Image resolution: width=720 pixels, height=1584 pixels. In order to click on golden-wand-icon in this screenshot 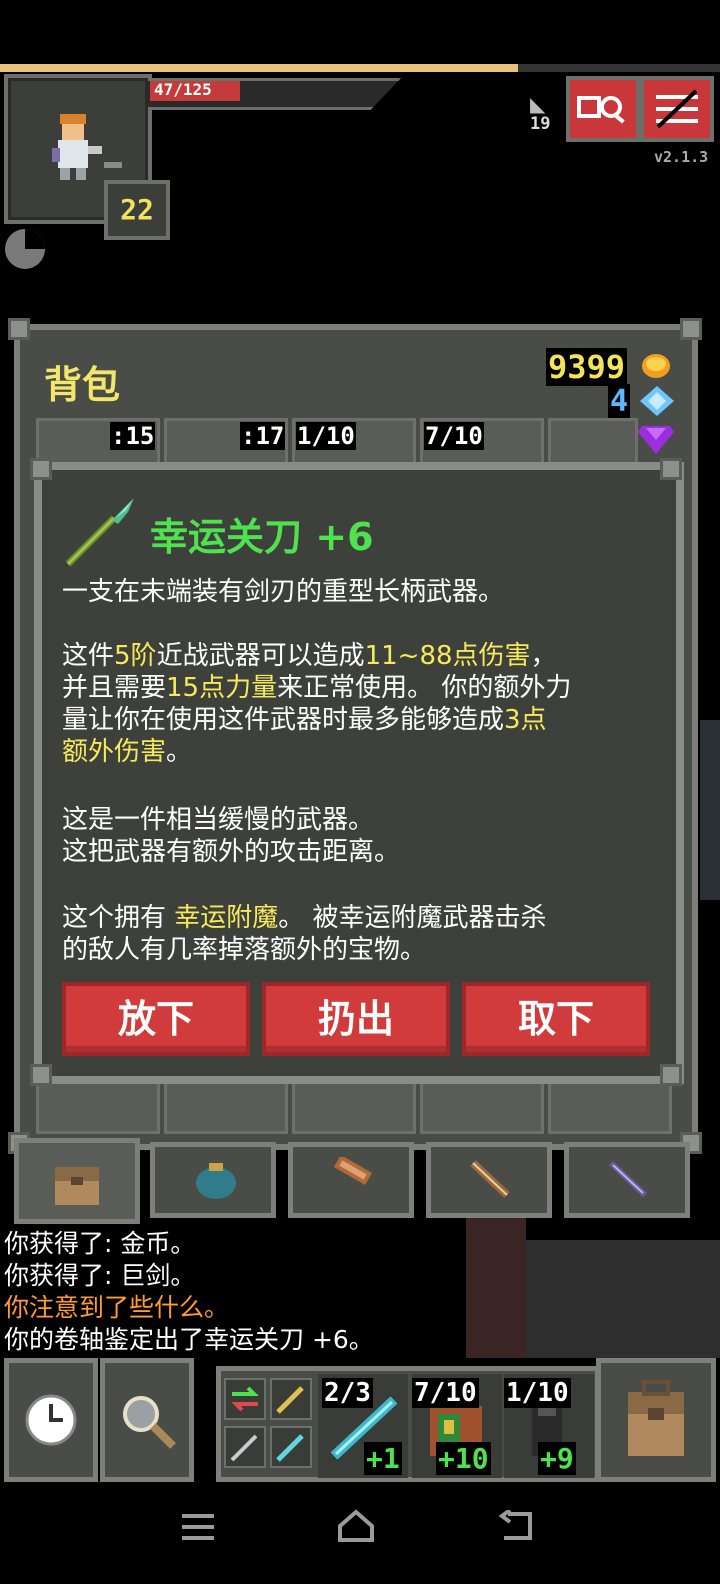, I will do `click(290, 1400)`.